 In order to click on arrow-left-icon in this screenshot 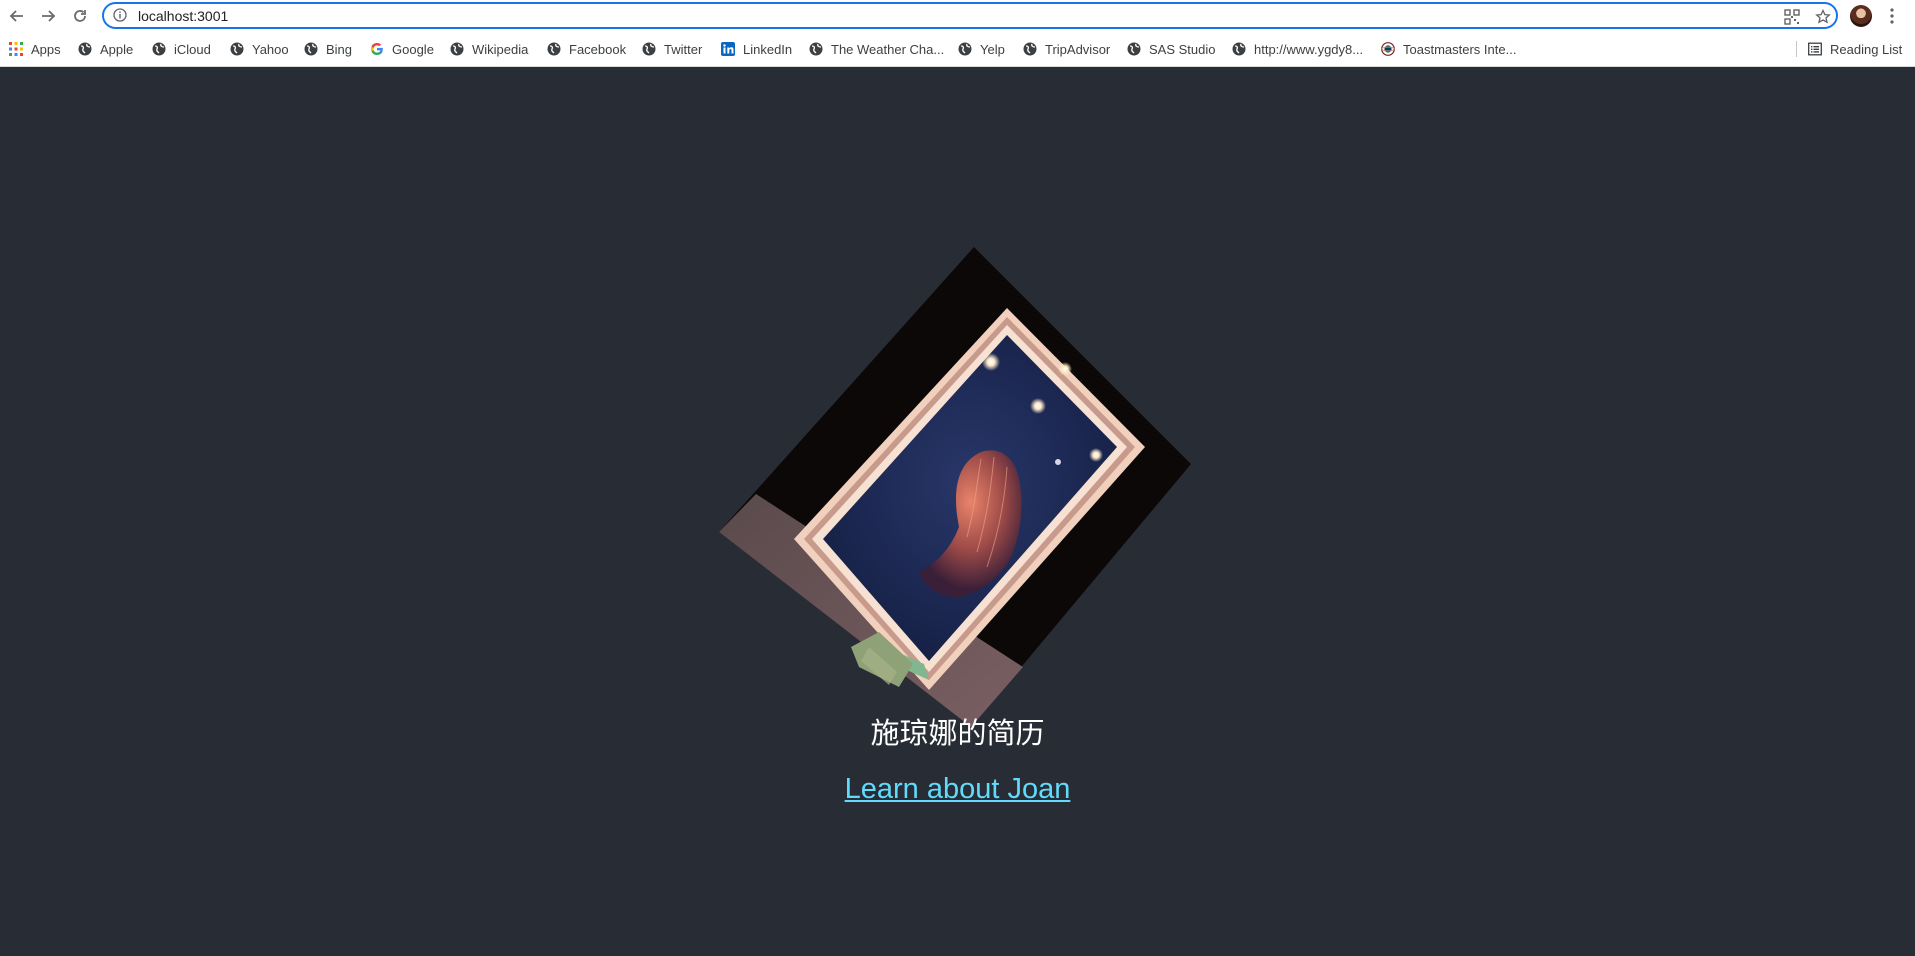, I will do `click(16, 16)`.